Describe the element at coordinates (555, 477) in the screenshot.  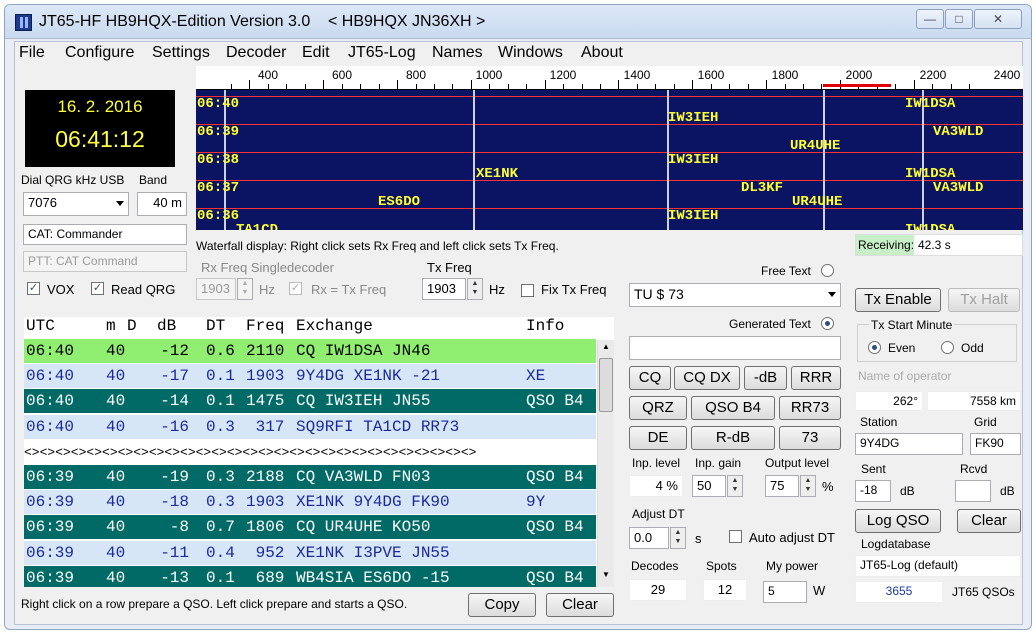
I see `cell-info: QSO B4` at that location.